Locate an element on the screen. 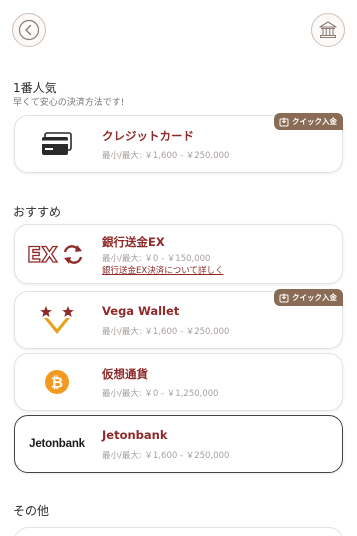  header is located at coordinates (178, 31).